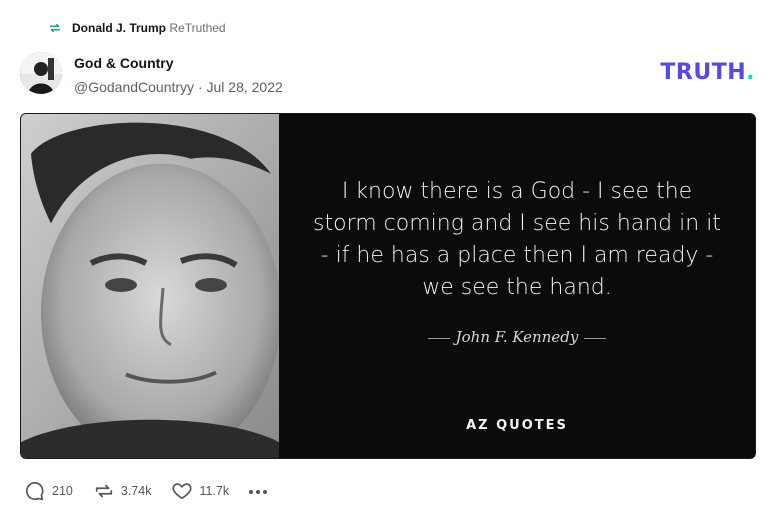  What do you see at coordinates (34, 491) in the screenshot?
I see `reply-icon` at bounding box center [34, 491].